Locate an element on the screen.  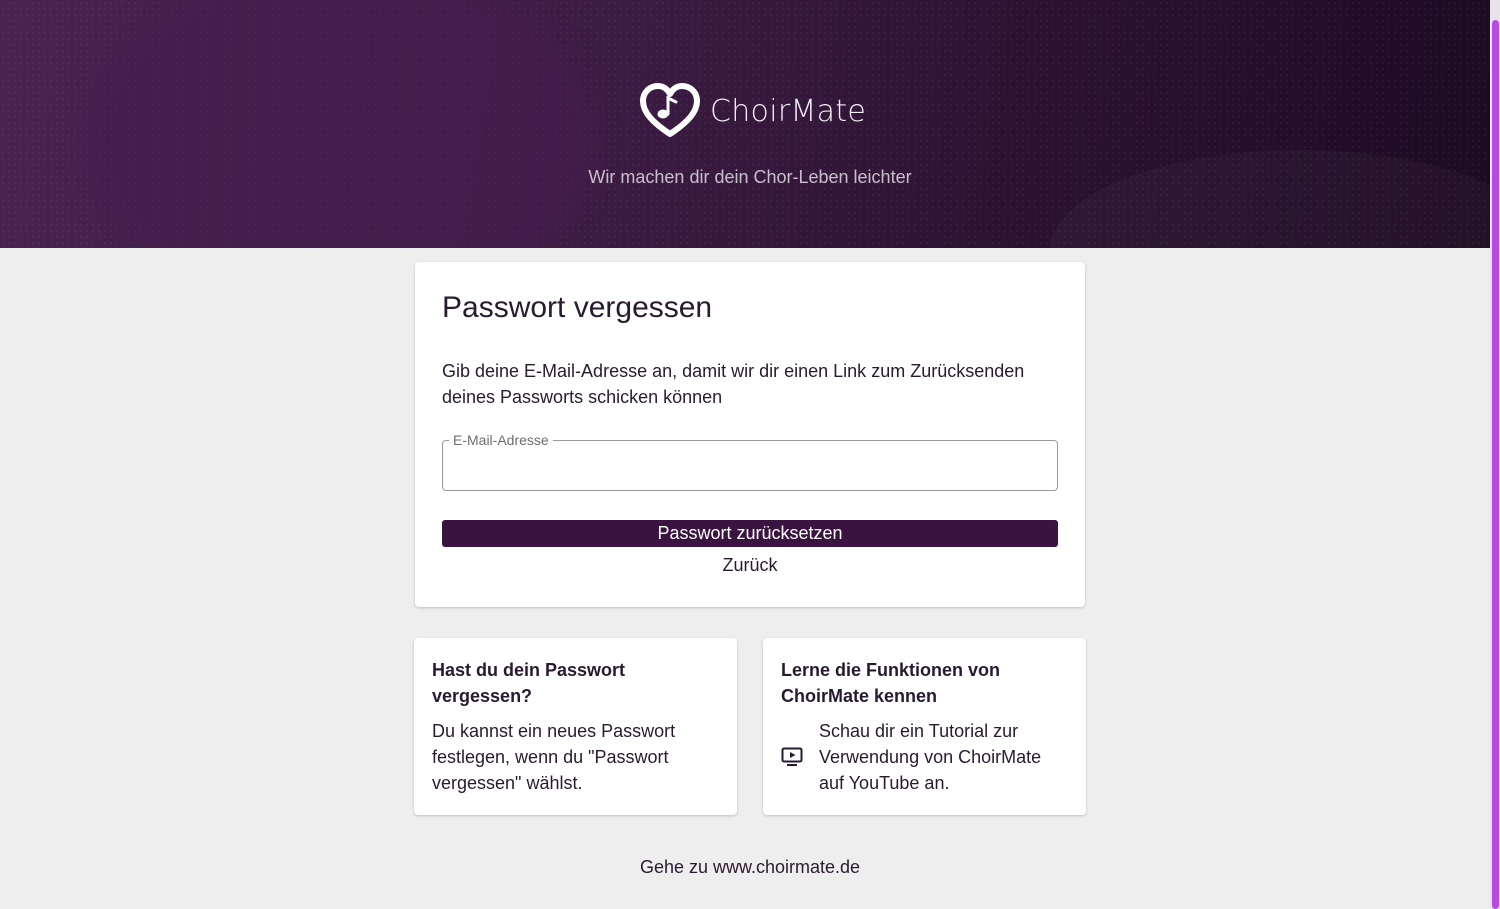
tagline: Wir machen dir dein Chor-Leben leichter is located at coordinates (750, 177).